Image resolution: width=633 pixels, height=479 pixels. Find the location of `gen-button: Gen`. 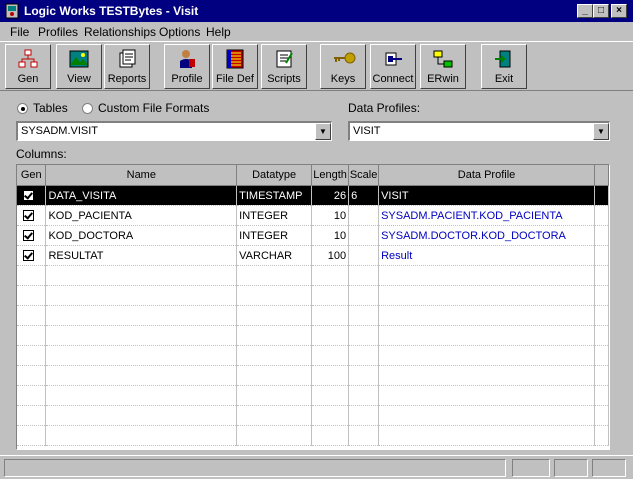

gen-button: Gen is located at coordinates (28, 66).